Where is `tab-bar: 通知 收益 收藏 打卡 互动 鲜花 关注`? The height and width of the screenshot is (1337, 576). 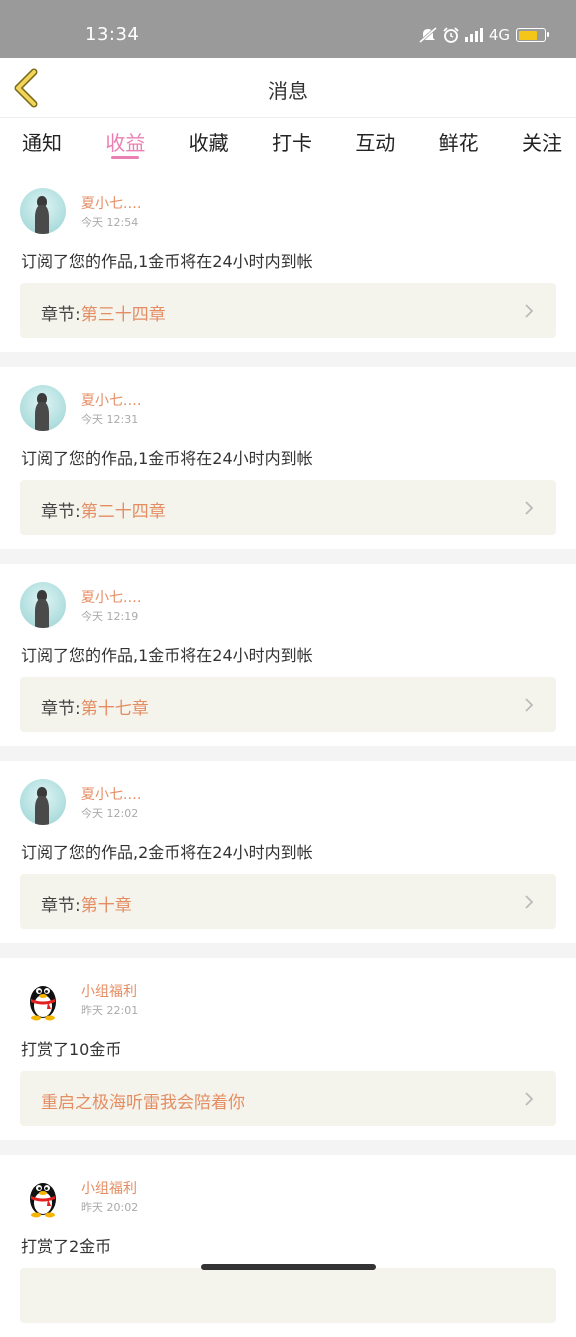 tab-bar: 通知 收益 收藏 打卡 互动 鲜花 关注 is located at coordinates (288, 144).